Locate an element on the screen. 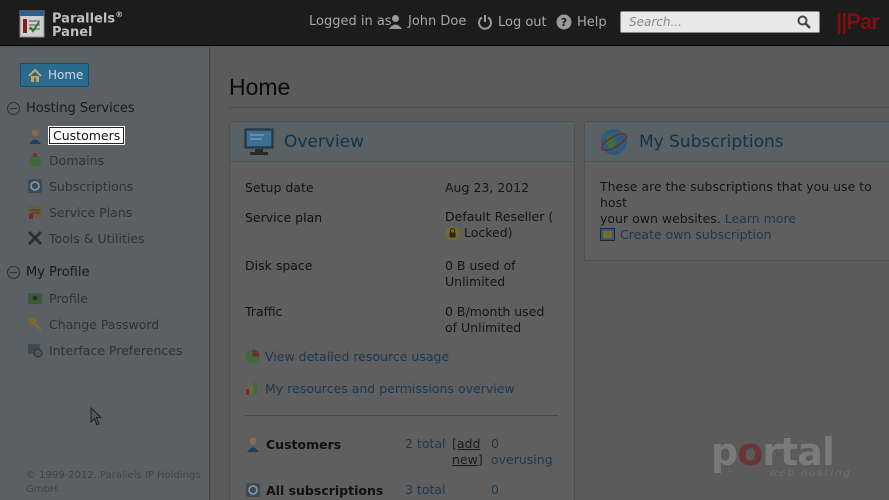  logged-in-label: Logged in as is located at coordinates (350, 21).